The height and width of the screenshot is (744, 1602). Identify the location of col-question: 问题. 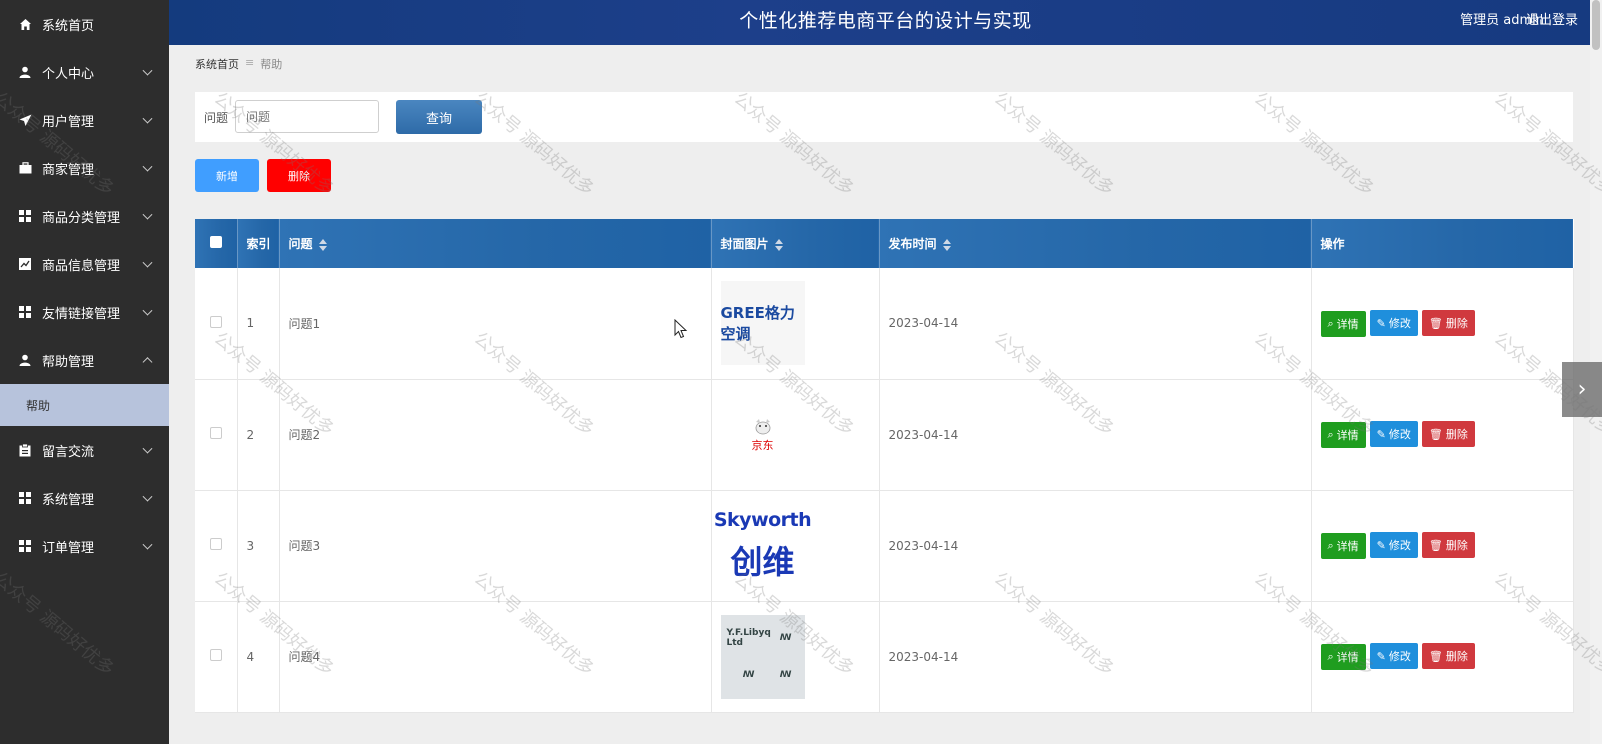
(495, 243).